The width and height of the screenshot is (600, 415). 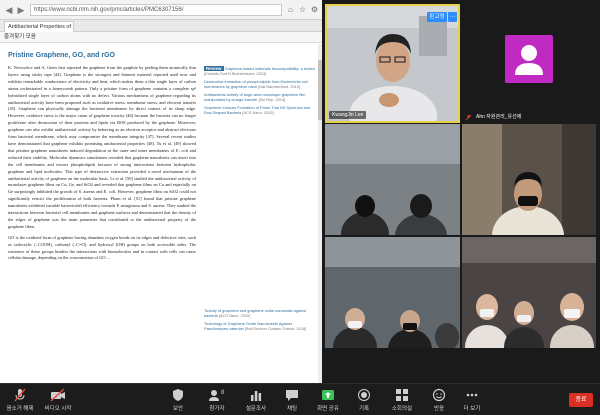 I want to click on start-video-button: 비디오 시작, so click(x=58, y=401).